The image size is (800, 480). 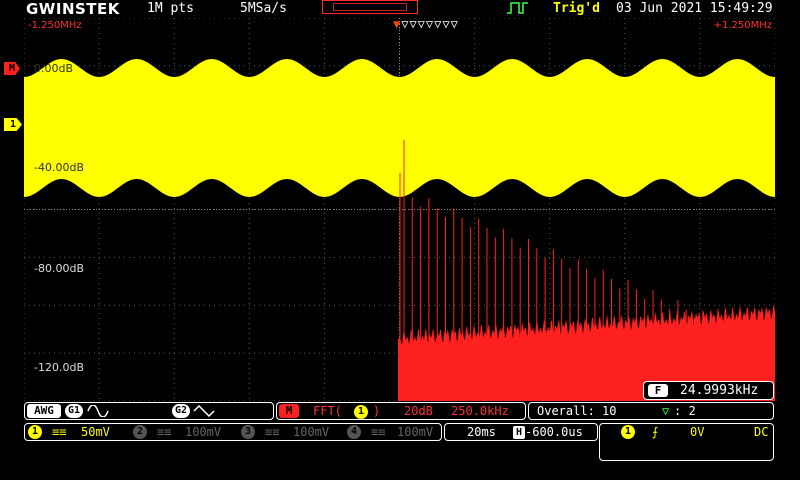 What do you see at coordinates (517, 8) in the screenshot?
I see `trigger-edge-icon` at bounding box center [517, 8].